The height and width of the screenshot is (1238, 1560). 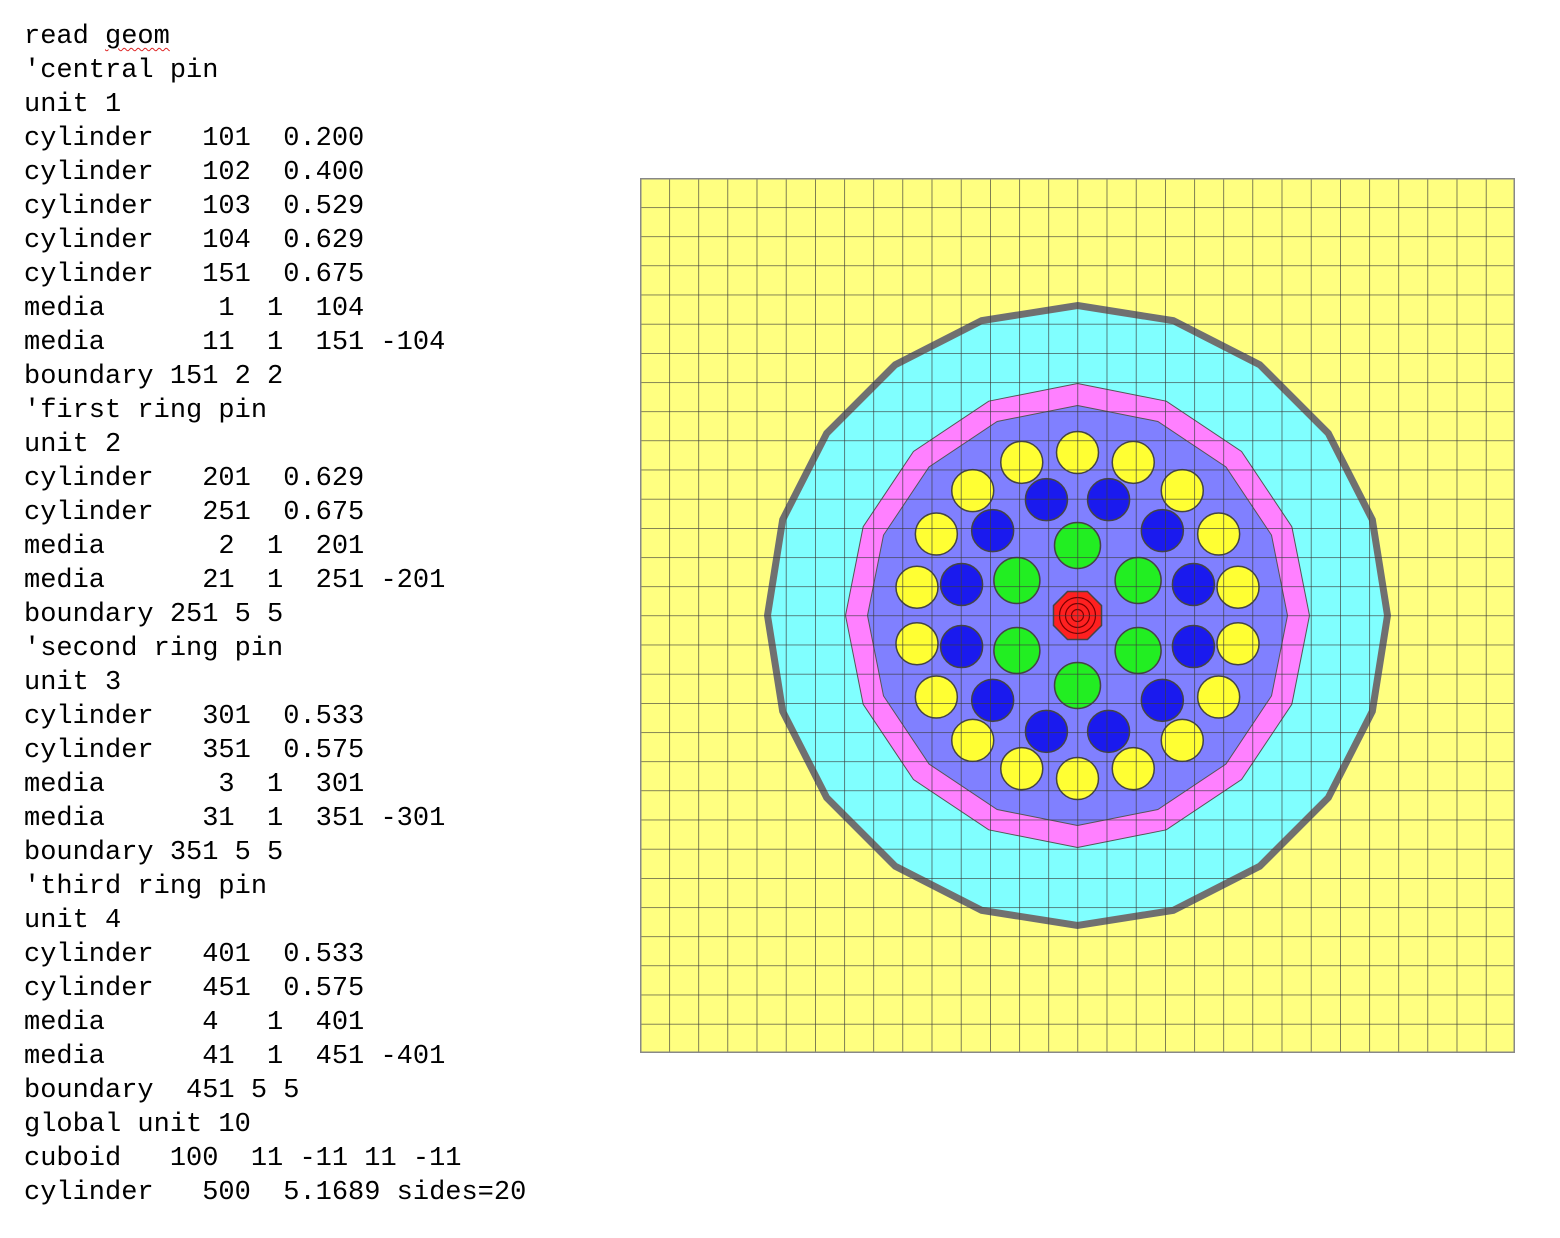 I want to click on code-line: 'central pin, so click(x=121, y=71).